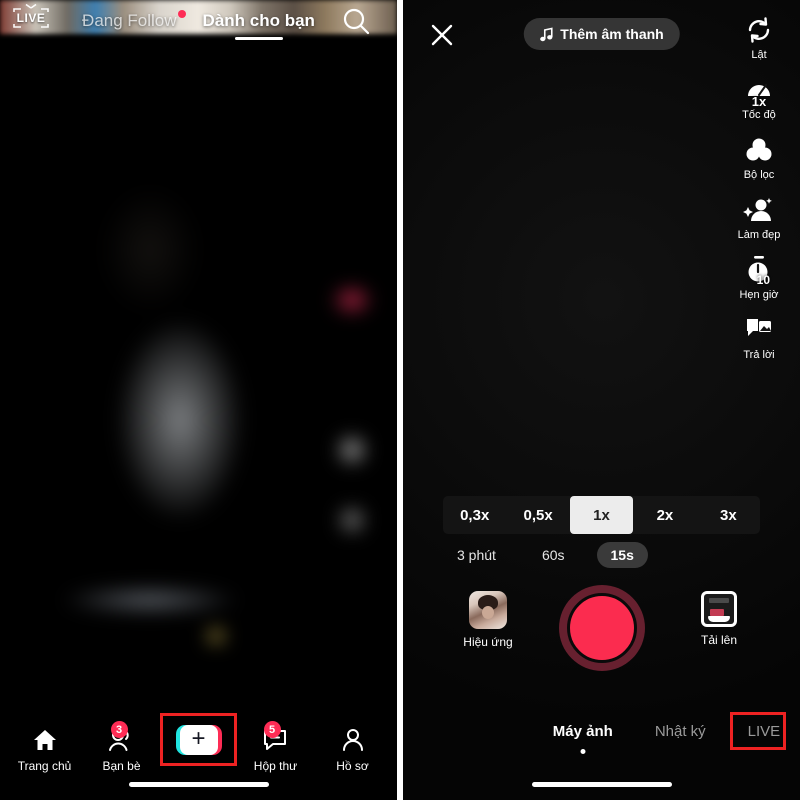 The image size is (800, 800). Describe the element at coordinates (759, 295) in the screenshot. I see `tool-label-timer: Hẹn giờ` at that location.